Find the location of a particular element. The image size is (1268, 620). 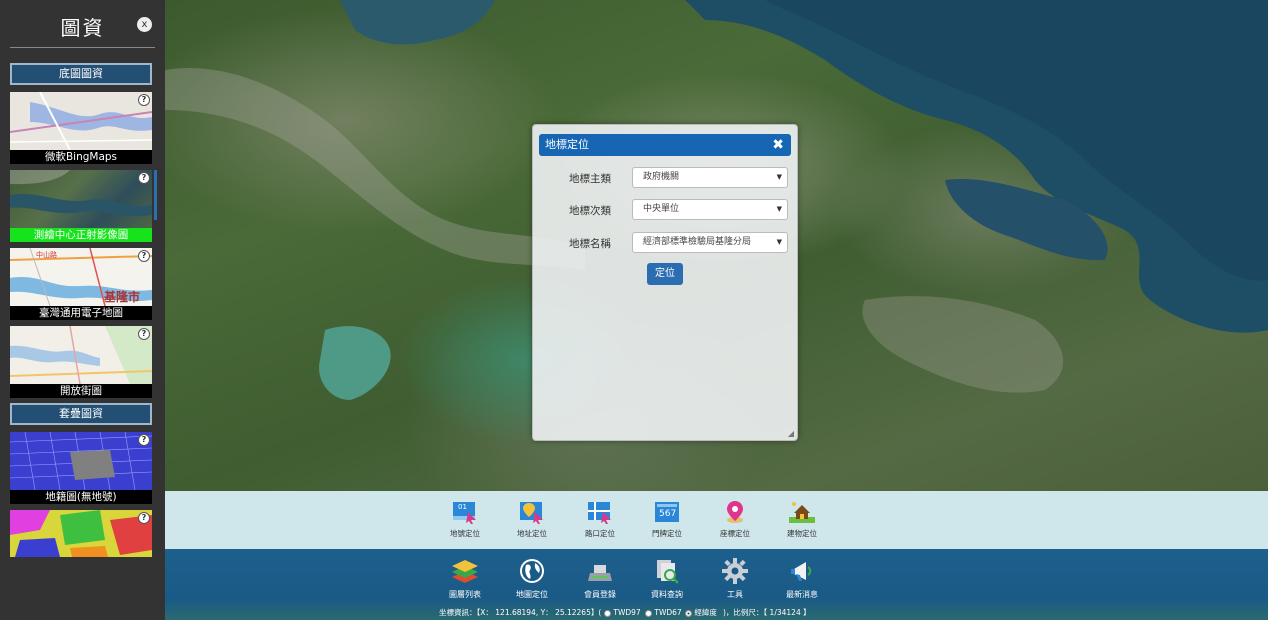

emap-city-label: 基隆市 is located at coordinates (122, 297).